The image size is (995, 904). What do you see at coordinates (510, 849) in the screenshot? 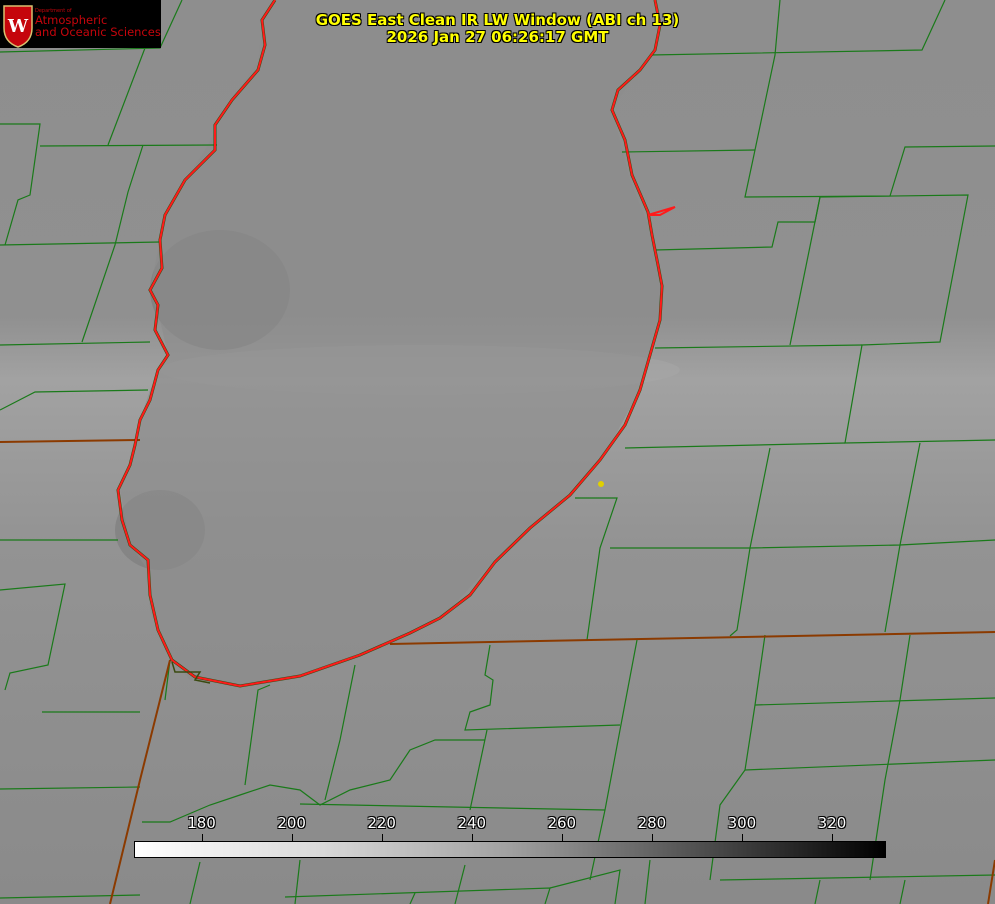
I see `temperature-colorbar` at bounding box center [510, 849].